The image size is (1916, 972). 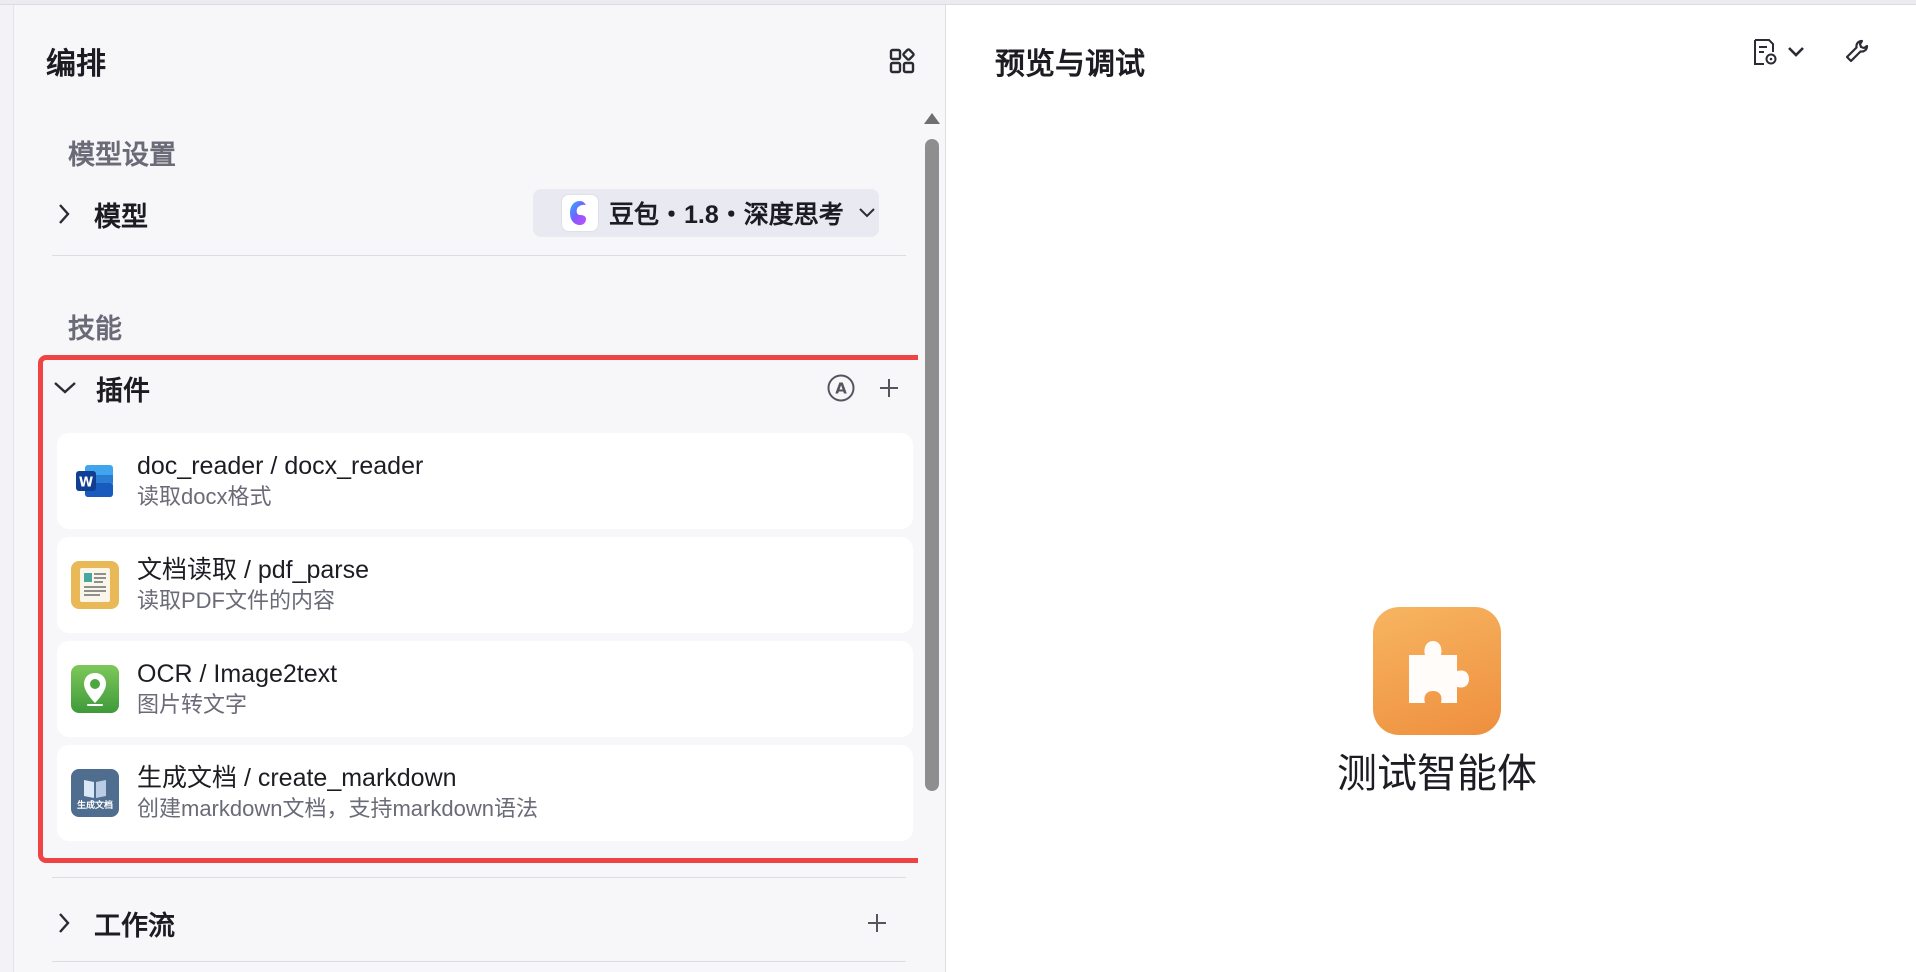 I want to click on layout-grid-icon, so click(x=902, y=61).